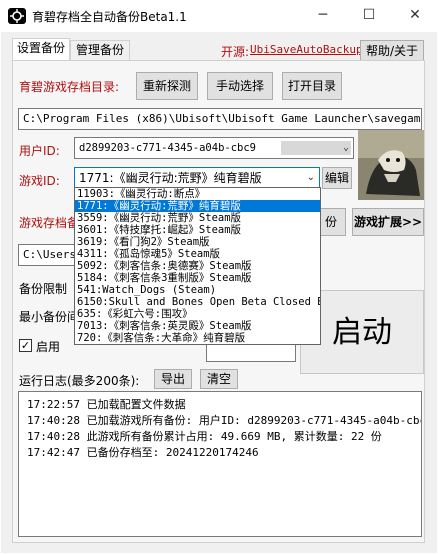  Describe the element at coordinates (49, 317) in the screenshot. I see `min-interval-label: 最小备份间` at that location.